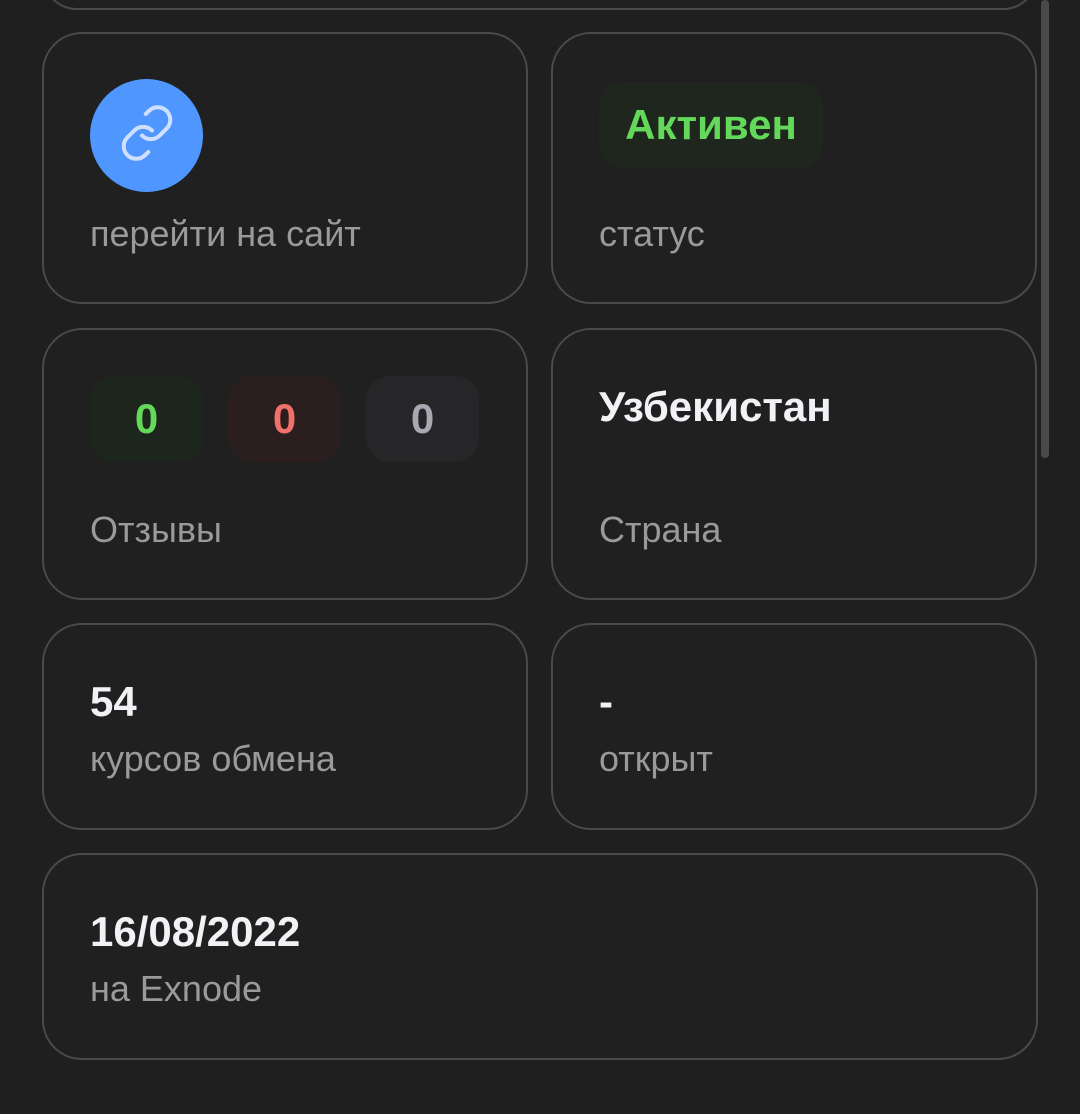 Image resolution: width=1080 pixels, height=1114 pixels. What do you see at coordinates (711, 125) in the screenshot?
I see `status-badge: Активен` at bounding box center [711, 125].